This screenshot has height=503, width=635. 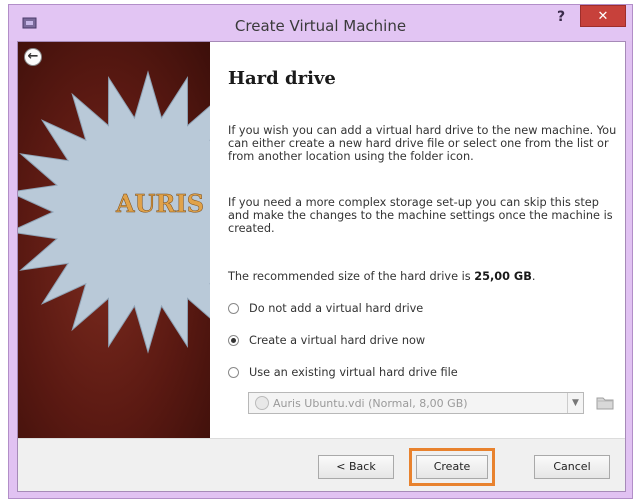 What do you see at coordinates (572, 467) in the screenshot?
I see `cancel-button: Cancel` at bounding box center [572, 467].